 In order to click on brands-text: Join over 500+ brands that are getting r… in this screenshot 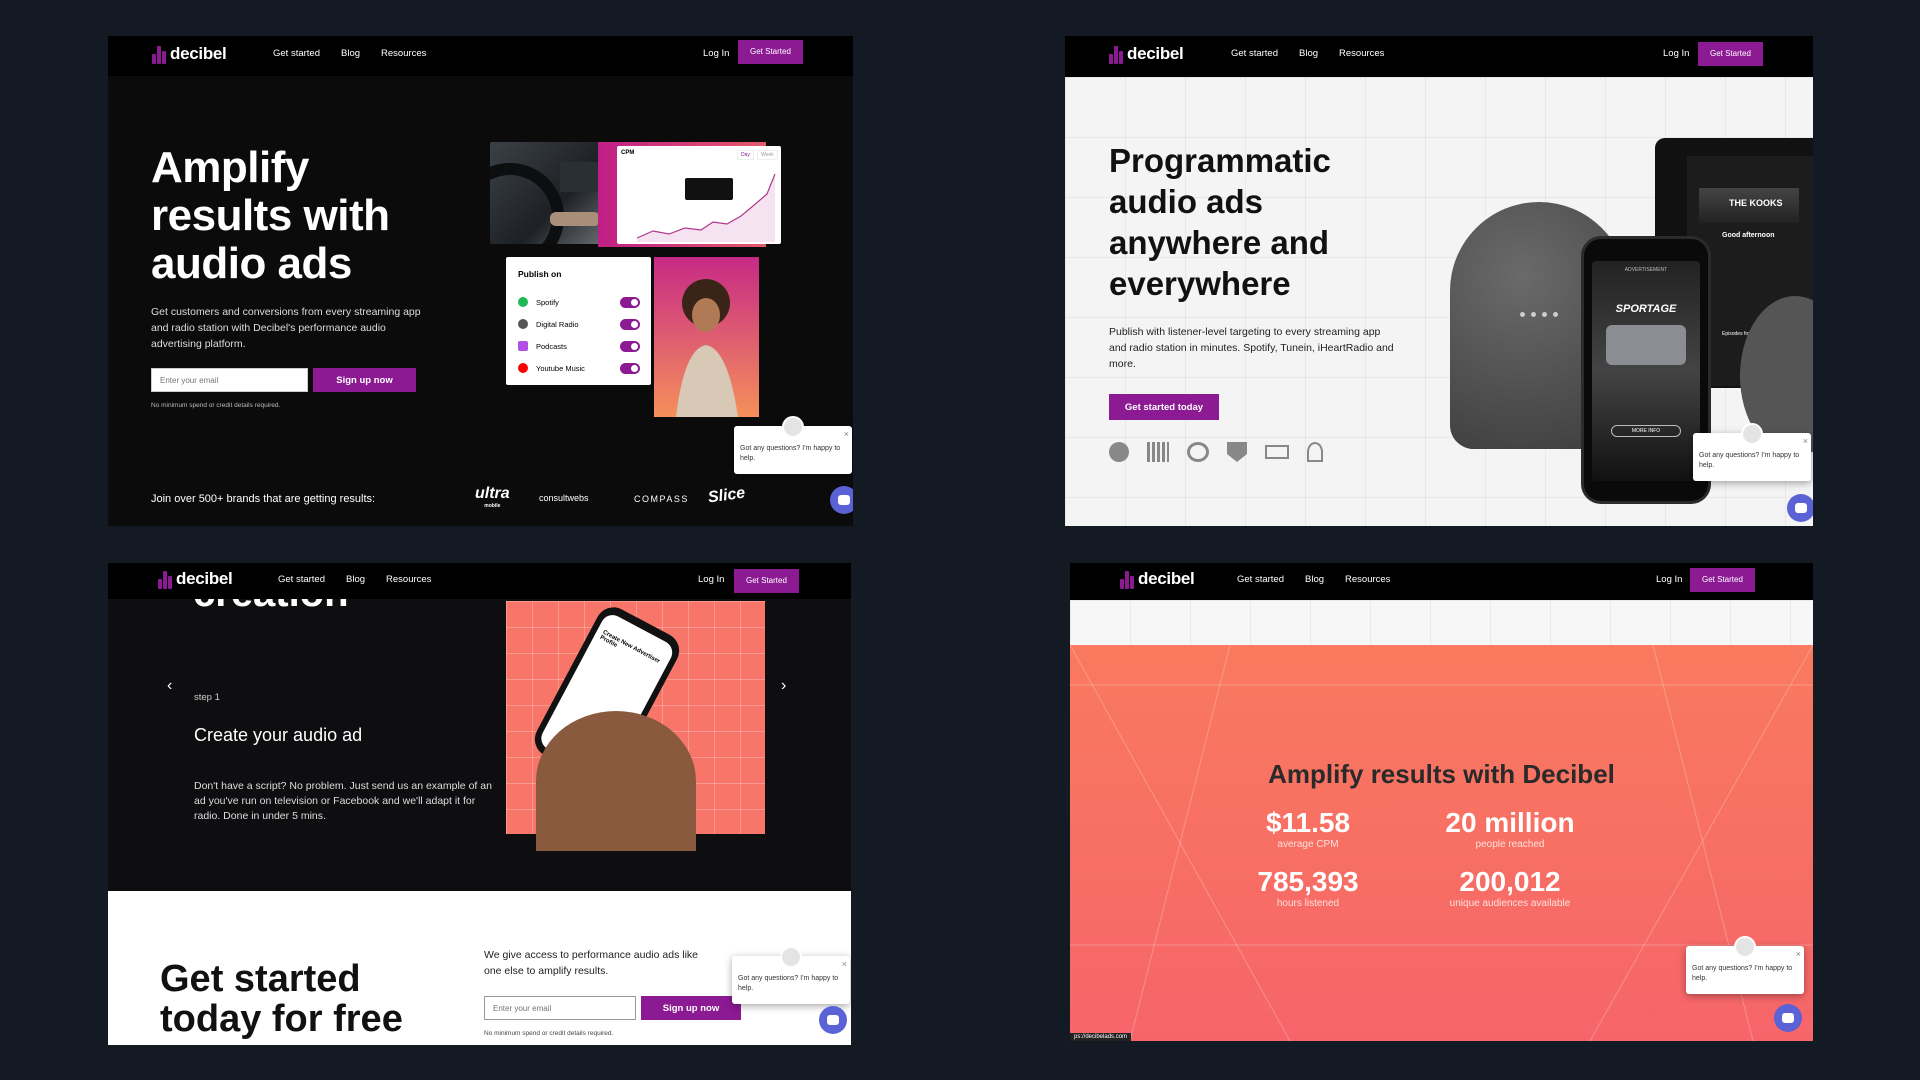, I will do `click(263, 499)`.